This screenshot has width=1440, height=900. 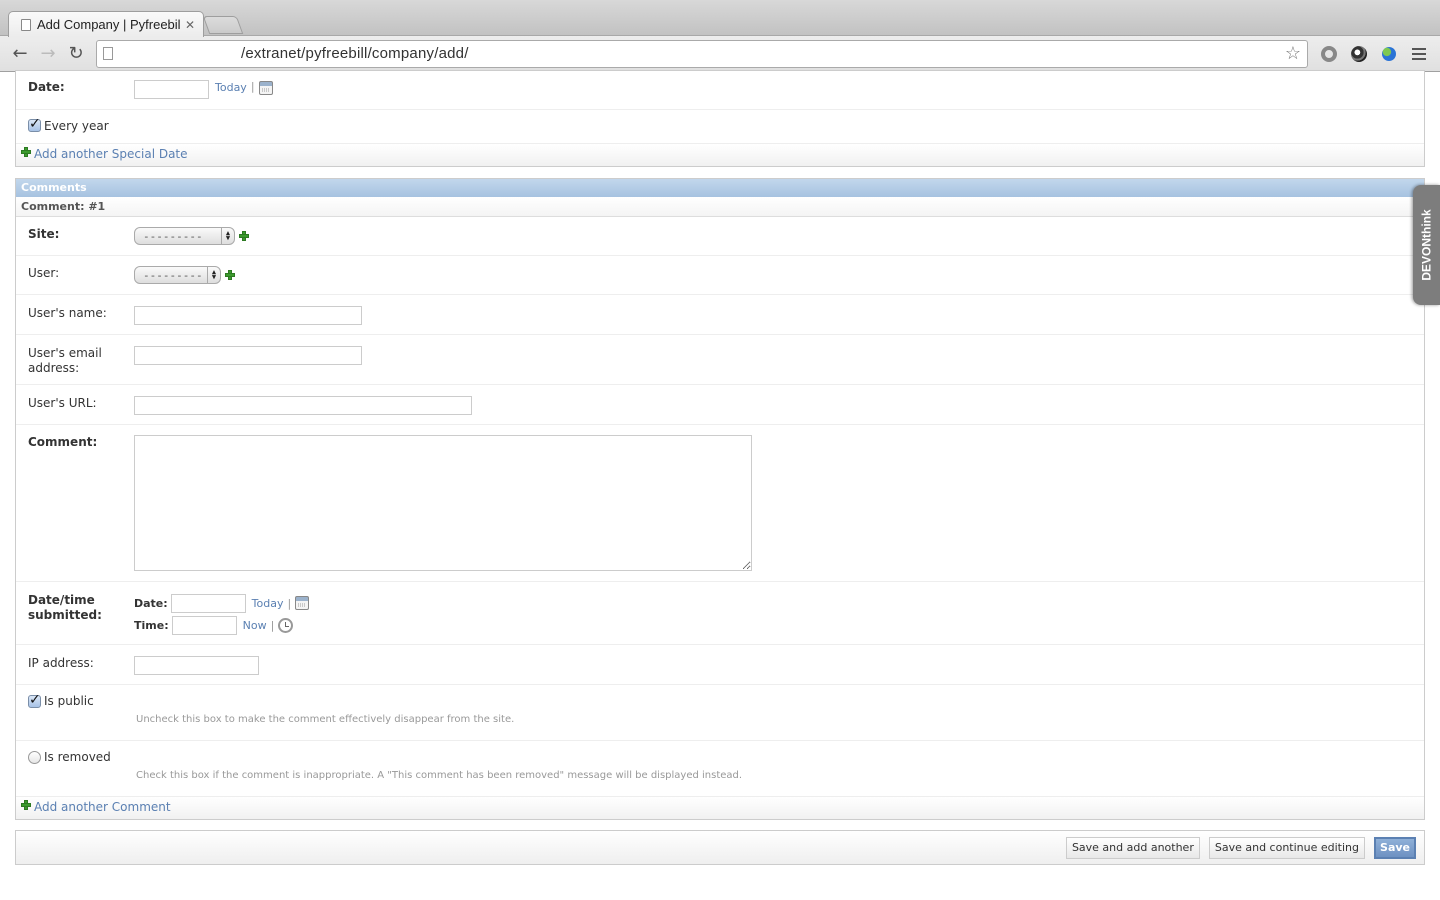 I want to click on special-date-date-row: Date: Today |, so click(x=720, y=90).